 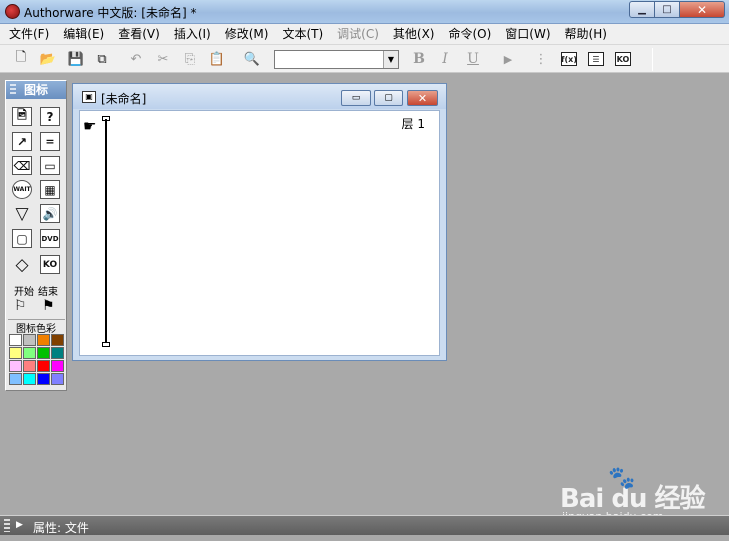 What do you see at coordinates (102, 59) in the screenshot?
I see `import-icon: ⧉` at bounding box center [102, 59].